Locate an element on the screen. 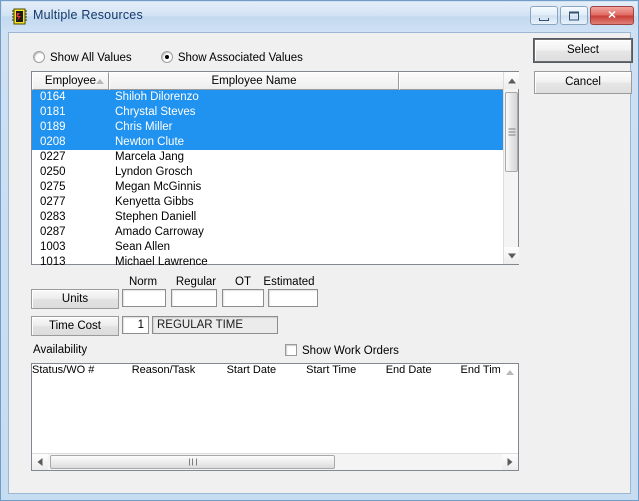 The image size is (639, 501). label-regular: Regular is located at coordinates (196, 282).